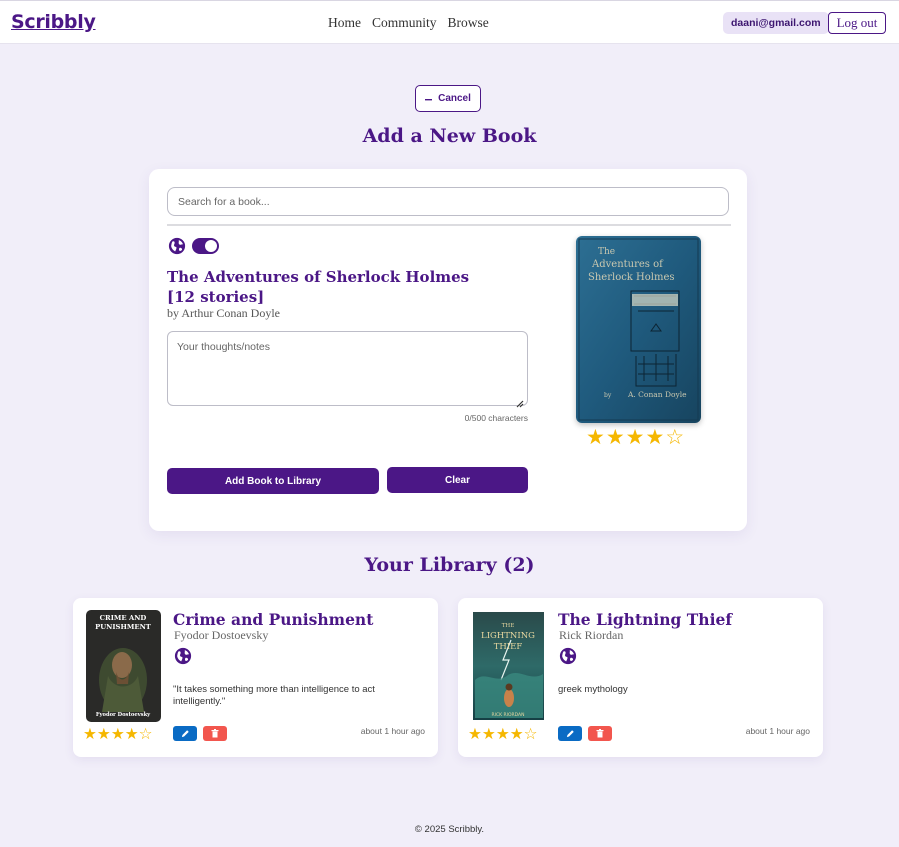  What do you see at coordinates (123, 715) in the screenshot?
I see `cover-author: Fyodor Dostoevsky` at bounding box center [123, 715].